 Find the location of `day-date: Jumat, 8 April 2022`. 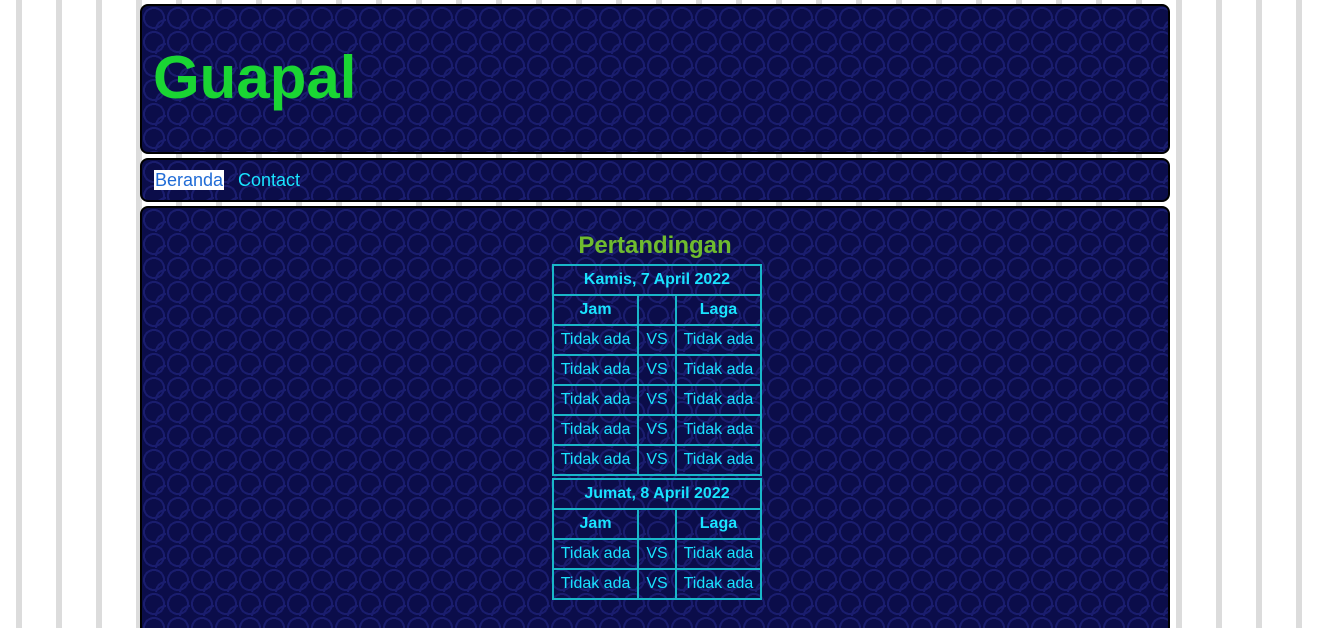

day-date: Jumat, 8 April 2022 is located at coordinates (657, 494).